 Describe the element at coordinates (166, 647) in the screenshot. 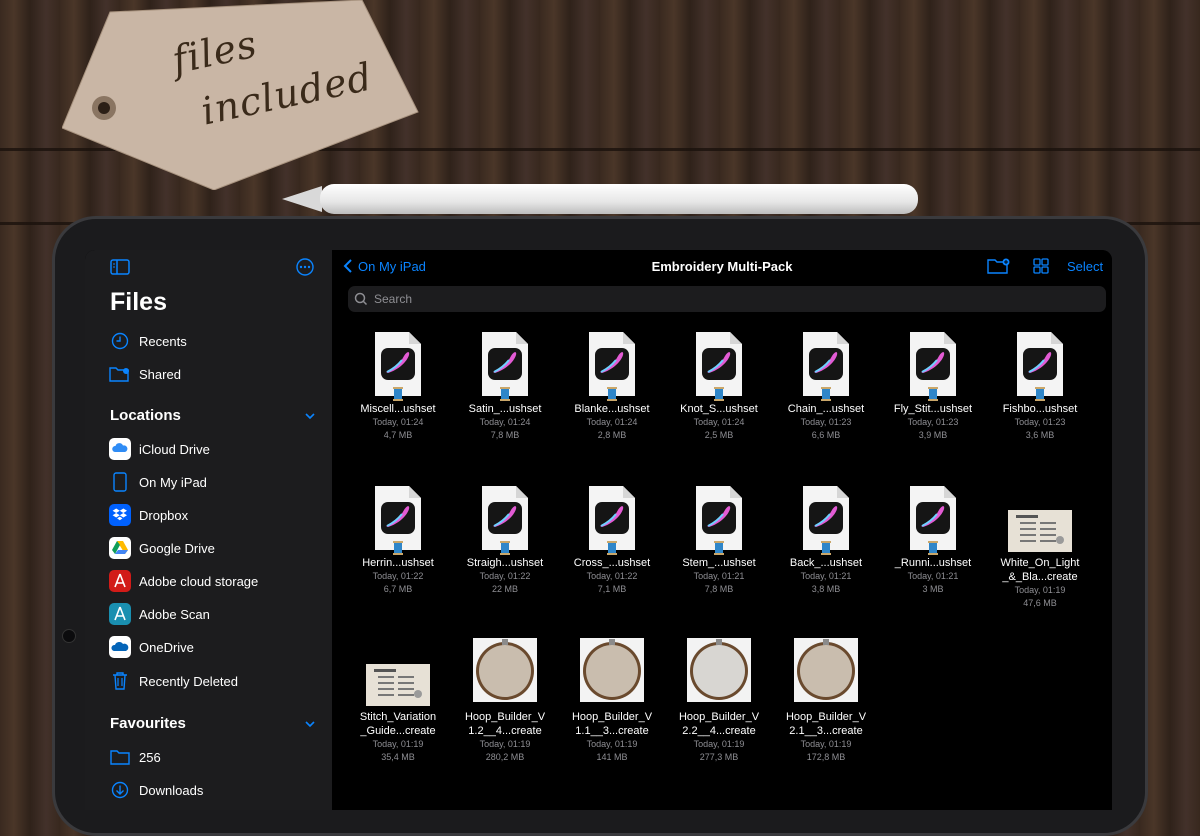

I see `sidebar-item-label: OneDrive` at that location.